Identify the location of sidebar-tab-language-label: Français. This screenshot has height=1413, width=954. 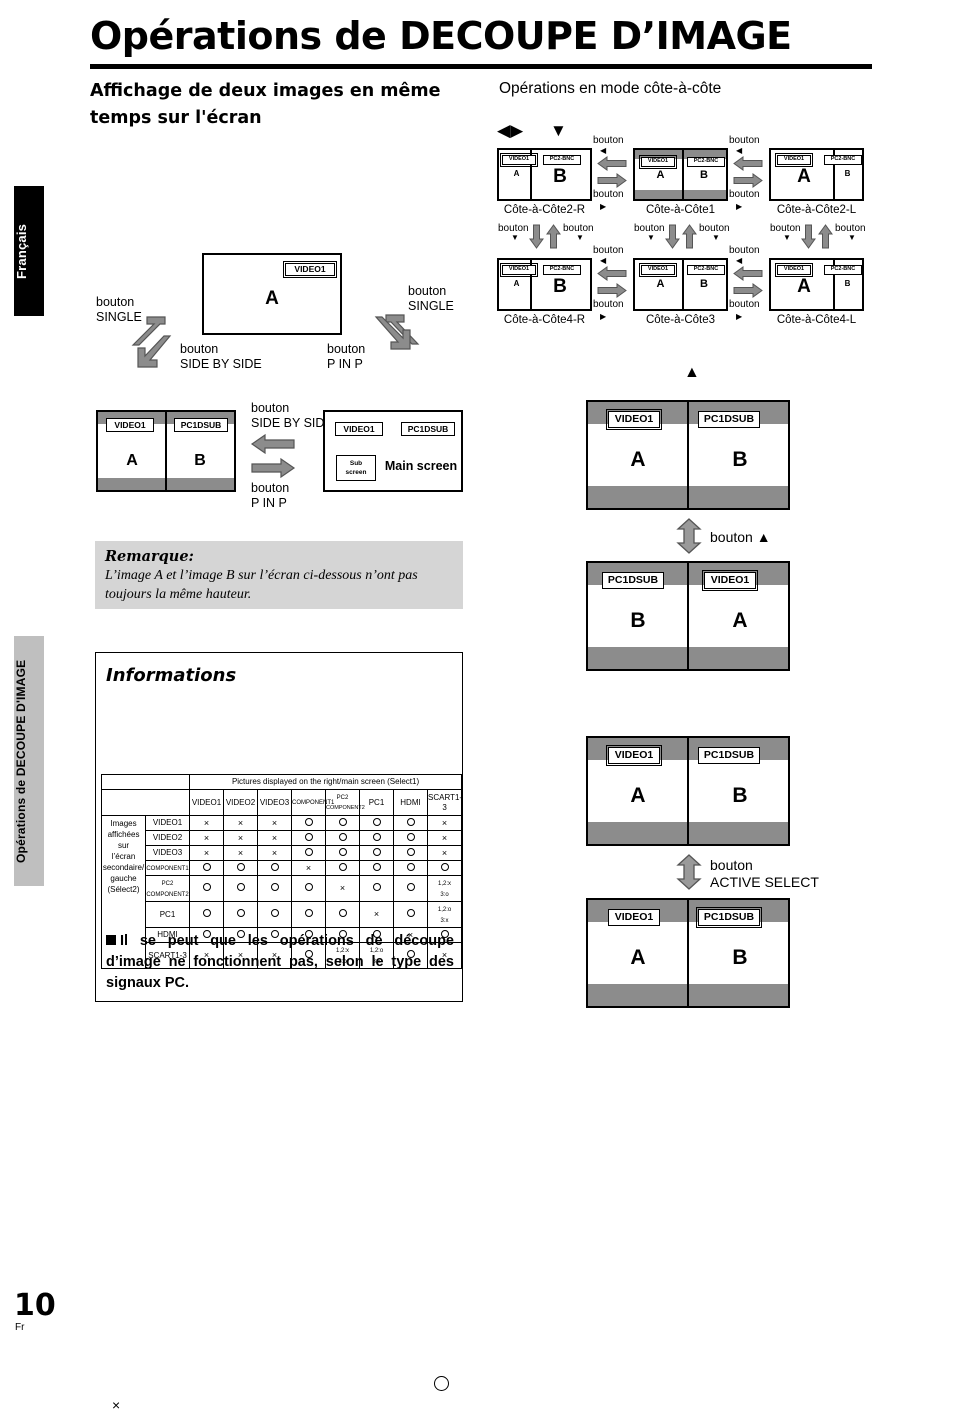
(21, 251).